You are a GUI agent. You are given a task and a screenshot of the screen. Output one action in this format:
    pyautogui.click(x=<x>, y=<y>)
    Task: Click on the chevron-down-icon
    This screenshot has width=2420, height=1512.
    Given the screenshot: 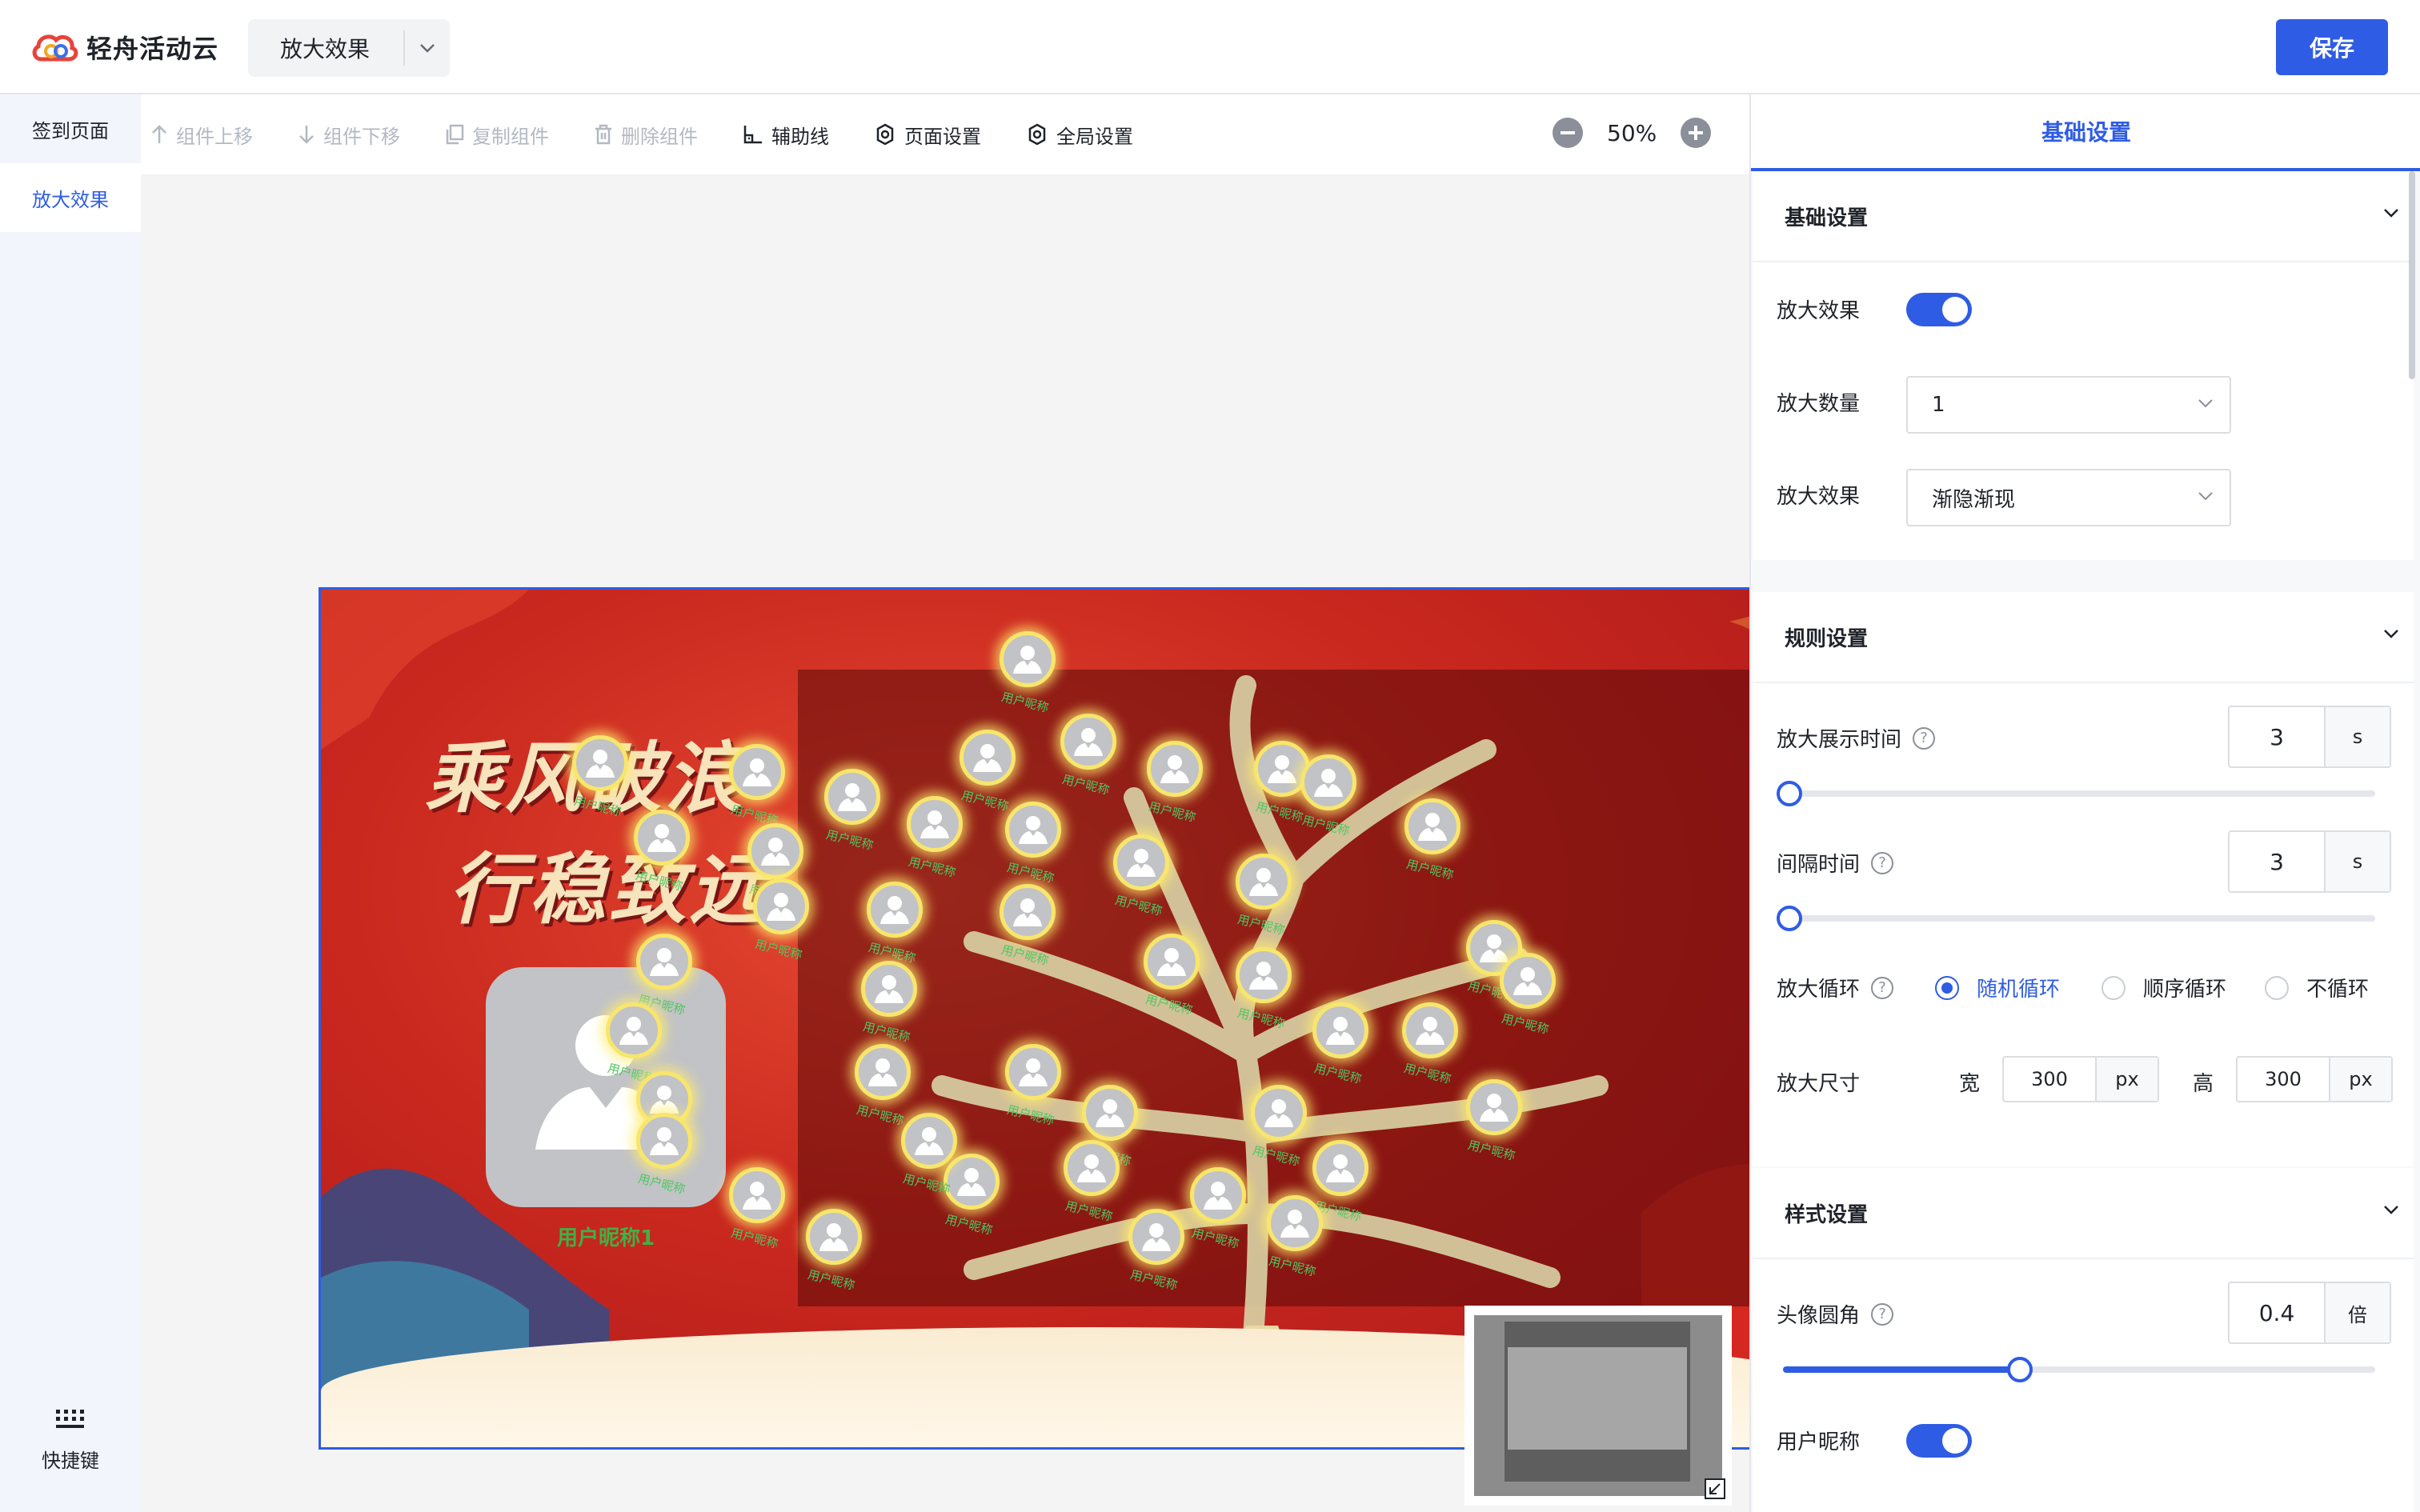 What is the action you would take?
    pyautogui.click(x=426, y=48)
    